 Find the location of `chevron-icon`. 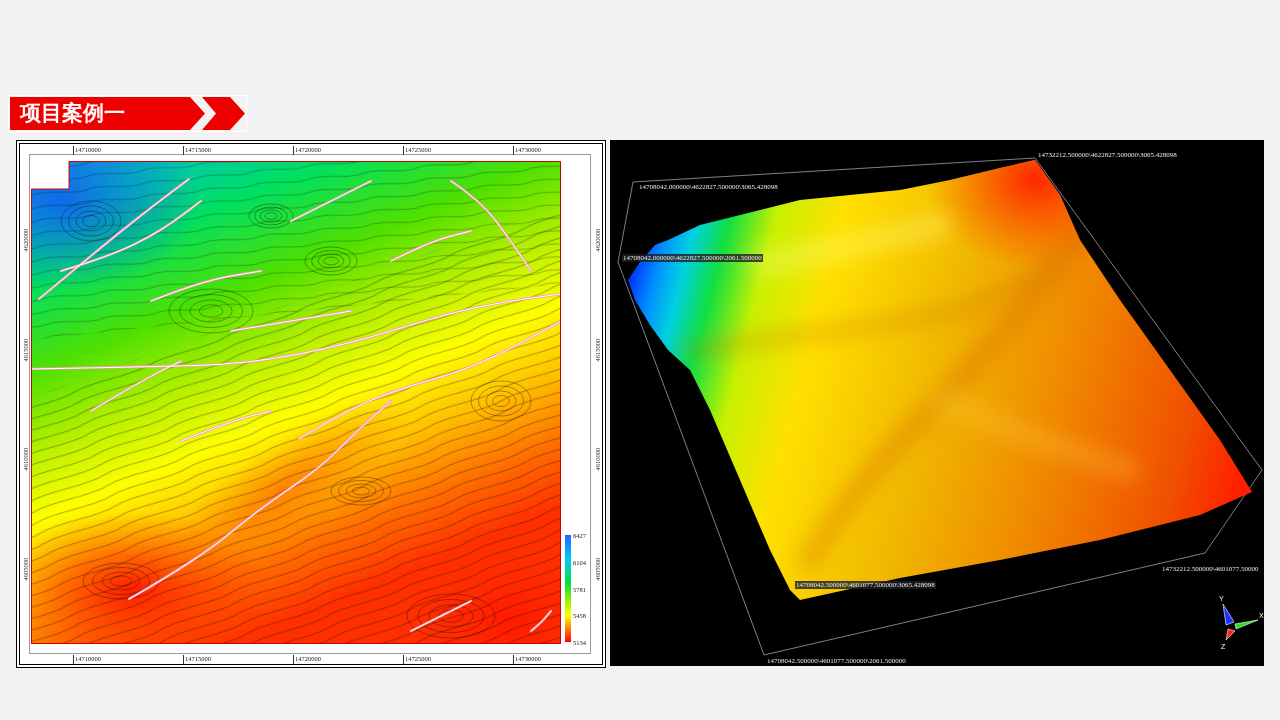

chevron-icon is located at coordinates (223, 113).